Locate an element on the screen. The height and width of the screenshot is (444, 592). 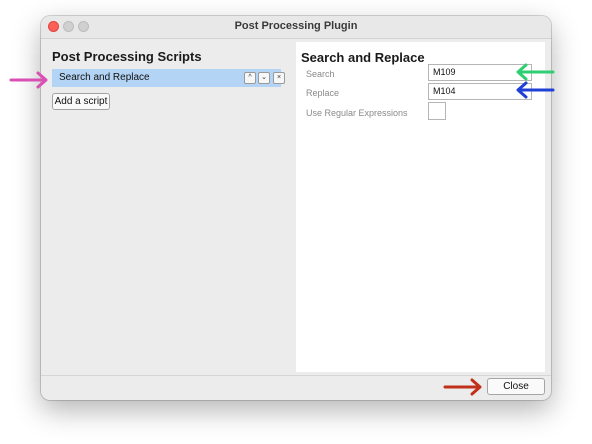
replace-annotation-arrow-icon is located at coordinates (535, 90).